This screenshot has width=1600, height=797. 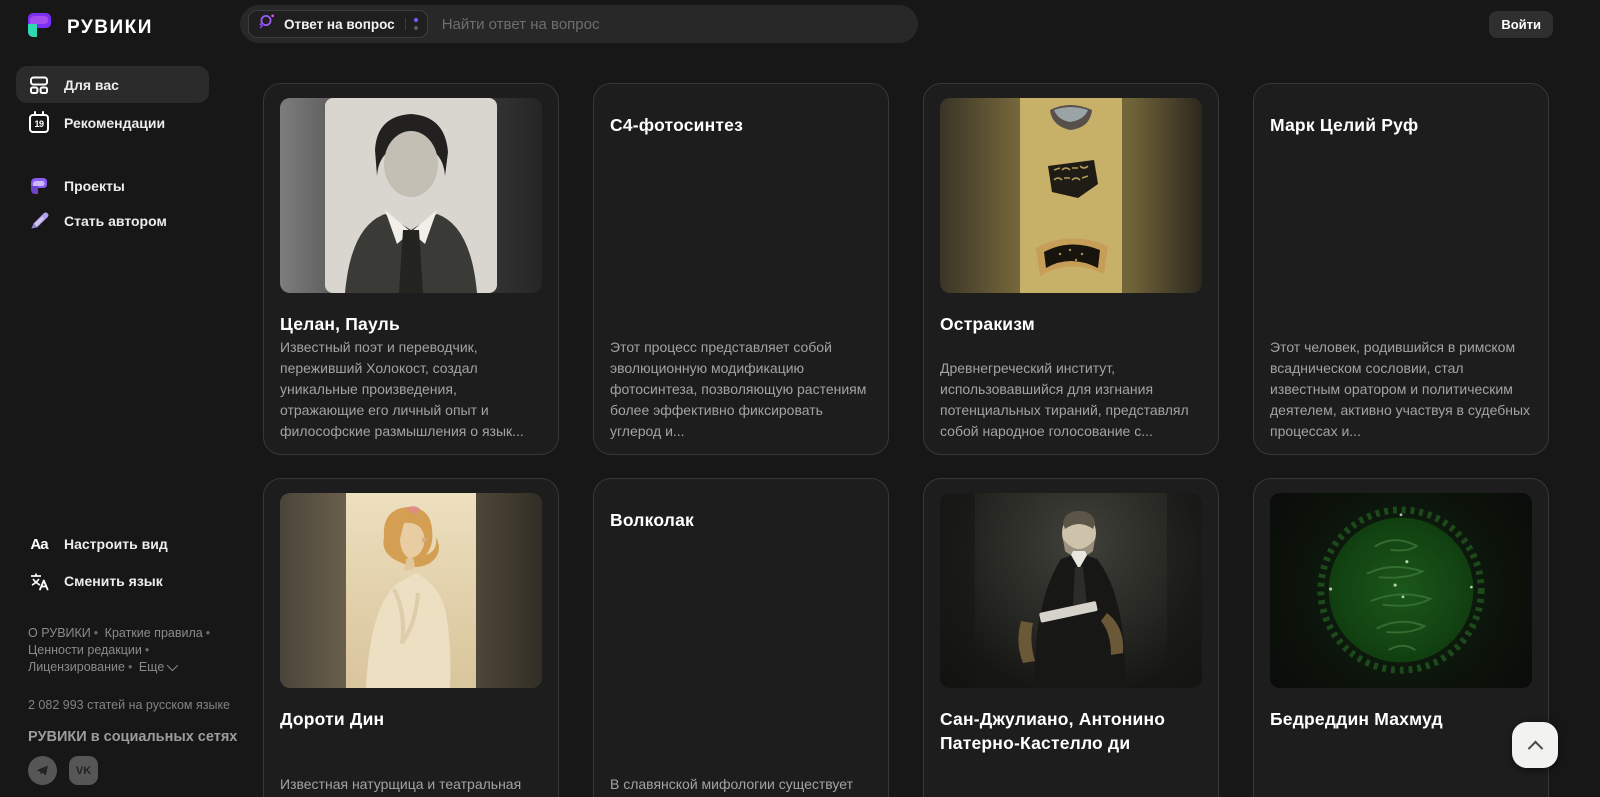 What do you see at coordinates (652, 520) in the screenshot?
I see `card-title: Волколак` at bounding box center [652, 520].